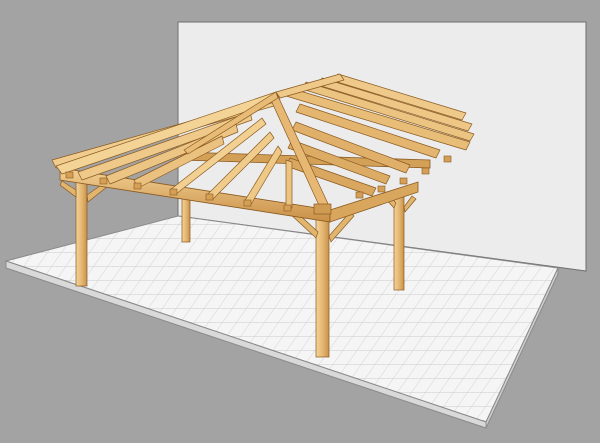 Image resolution: width=600 pixels, height=443 pixels. I want to click on post-back-left, so click(186, 218).